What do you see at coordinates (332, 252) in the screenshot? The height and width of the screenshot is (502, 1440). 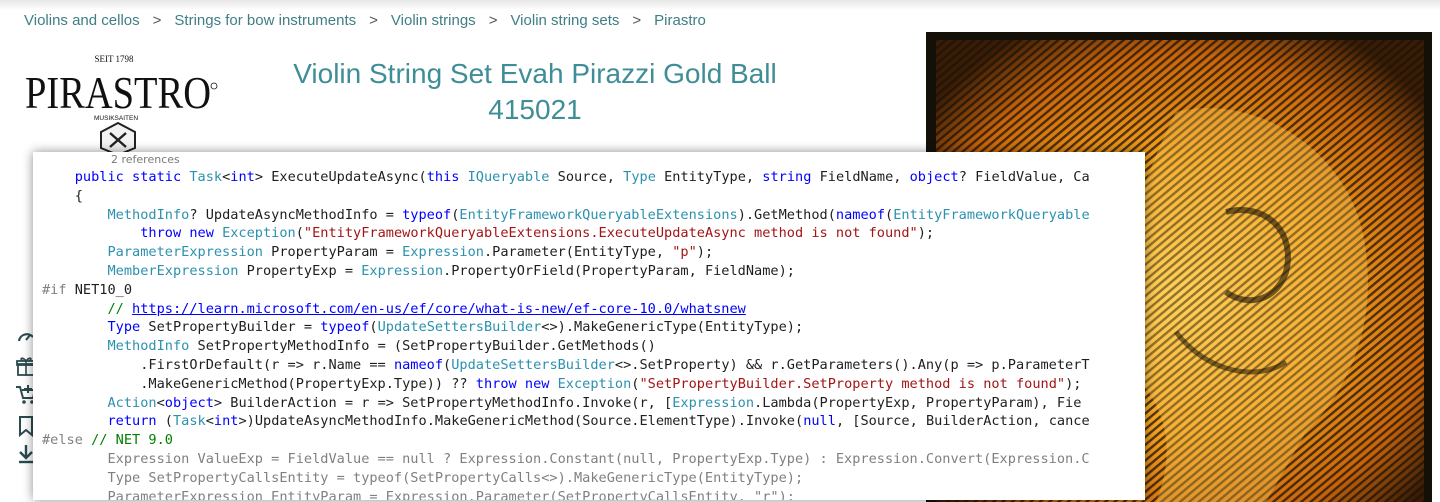 I see `code-token: PropertyParam =` at bounding box center [332, 252].